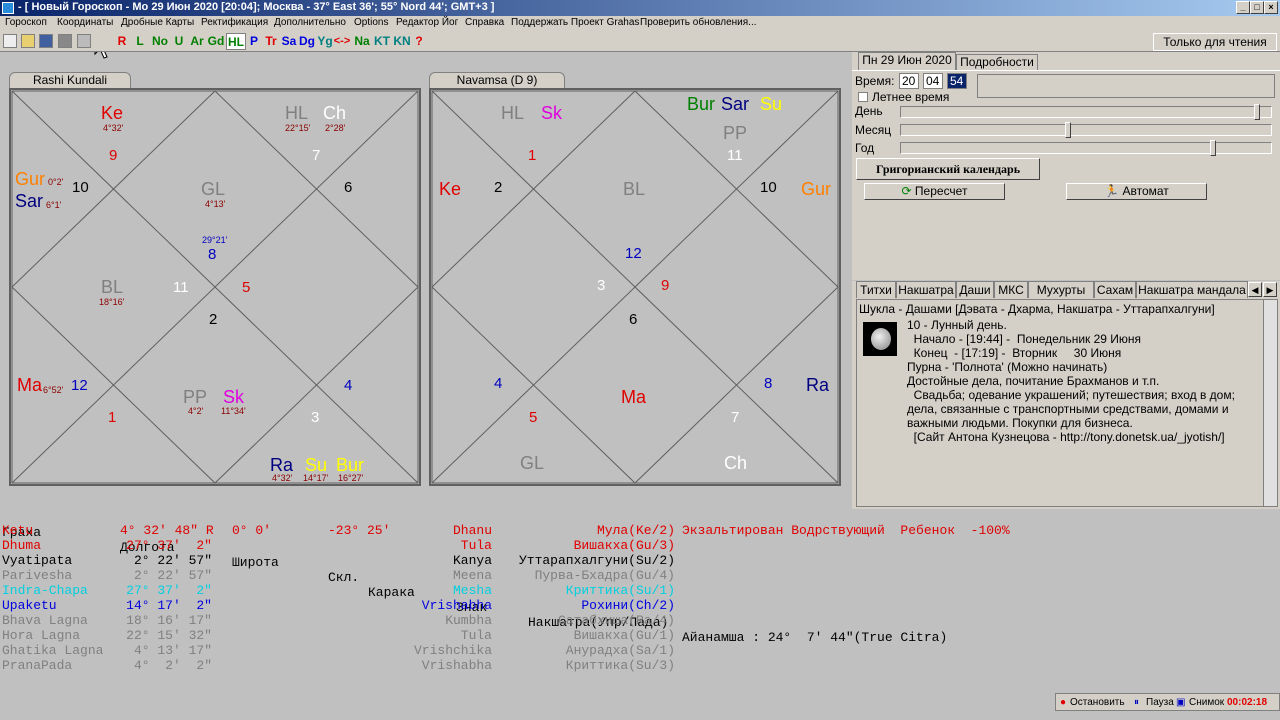  What do you see at coordinates (934, 191) in the screenshot?
I see `recalc-button: ⟳ Пересчет` at bounding box center [934, 191].